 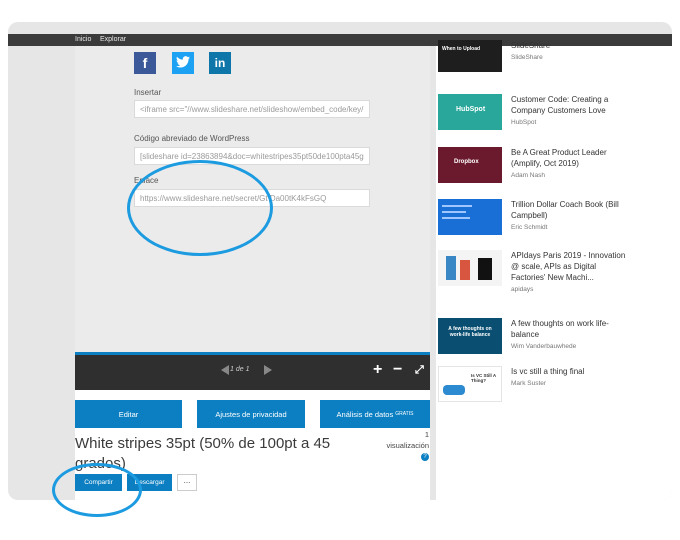 I want to click on next-slide-icon, so click(x=268, y=370).